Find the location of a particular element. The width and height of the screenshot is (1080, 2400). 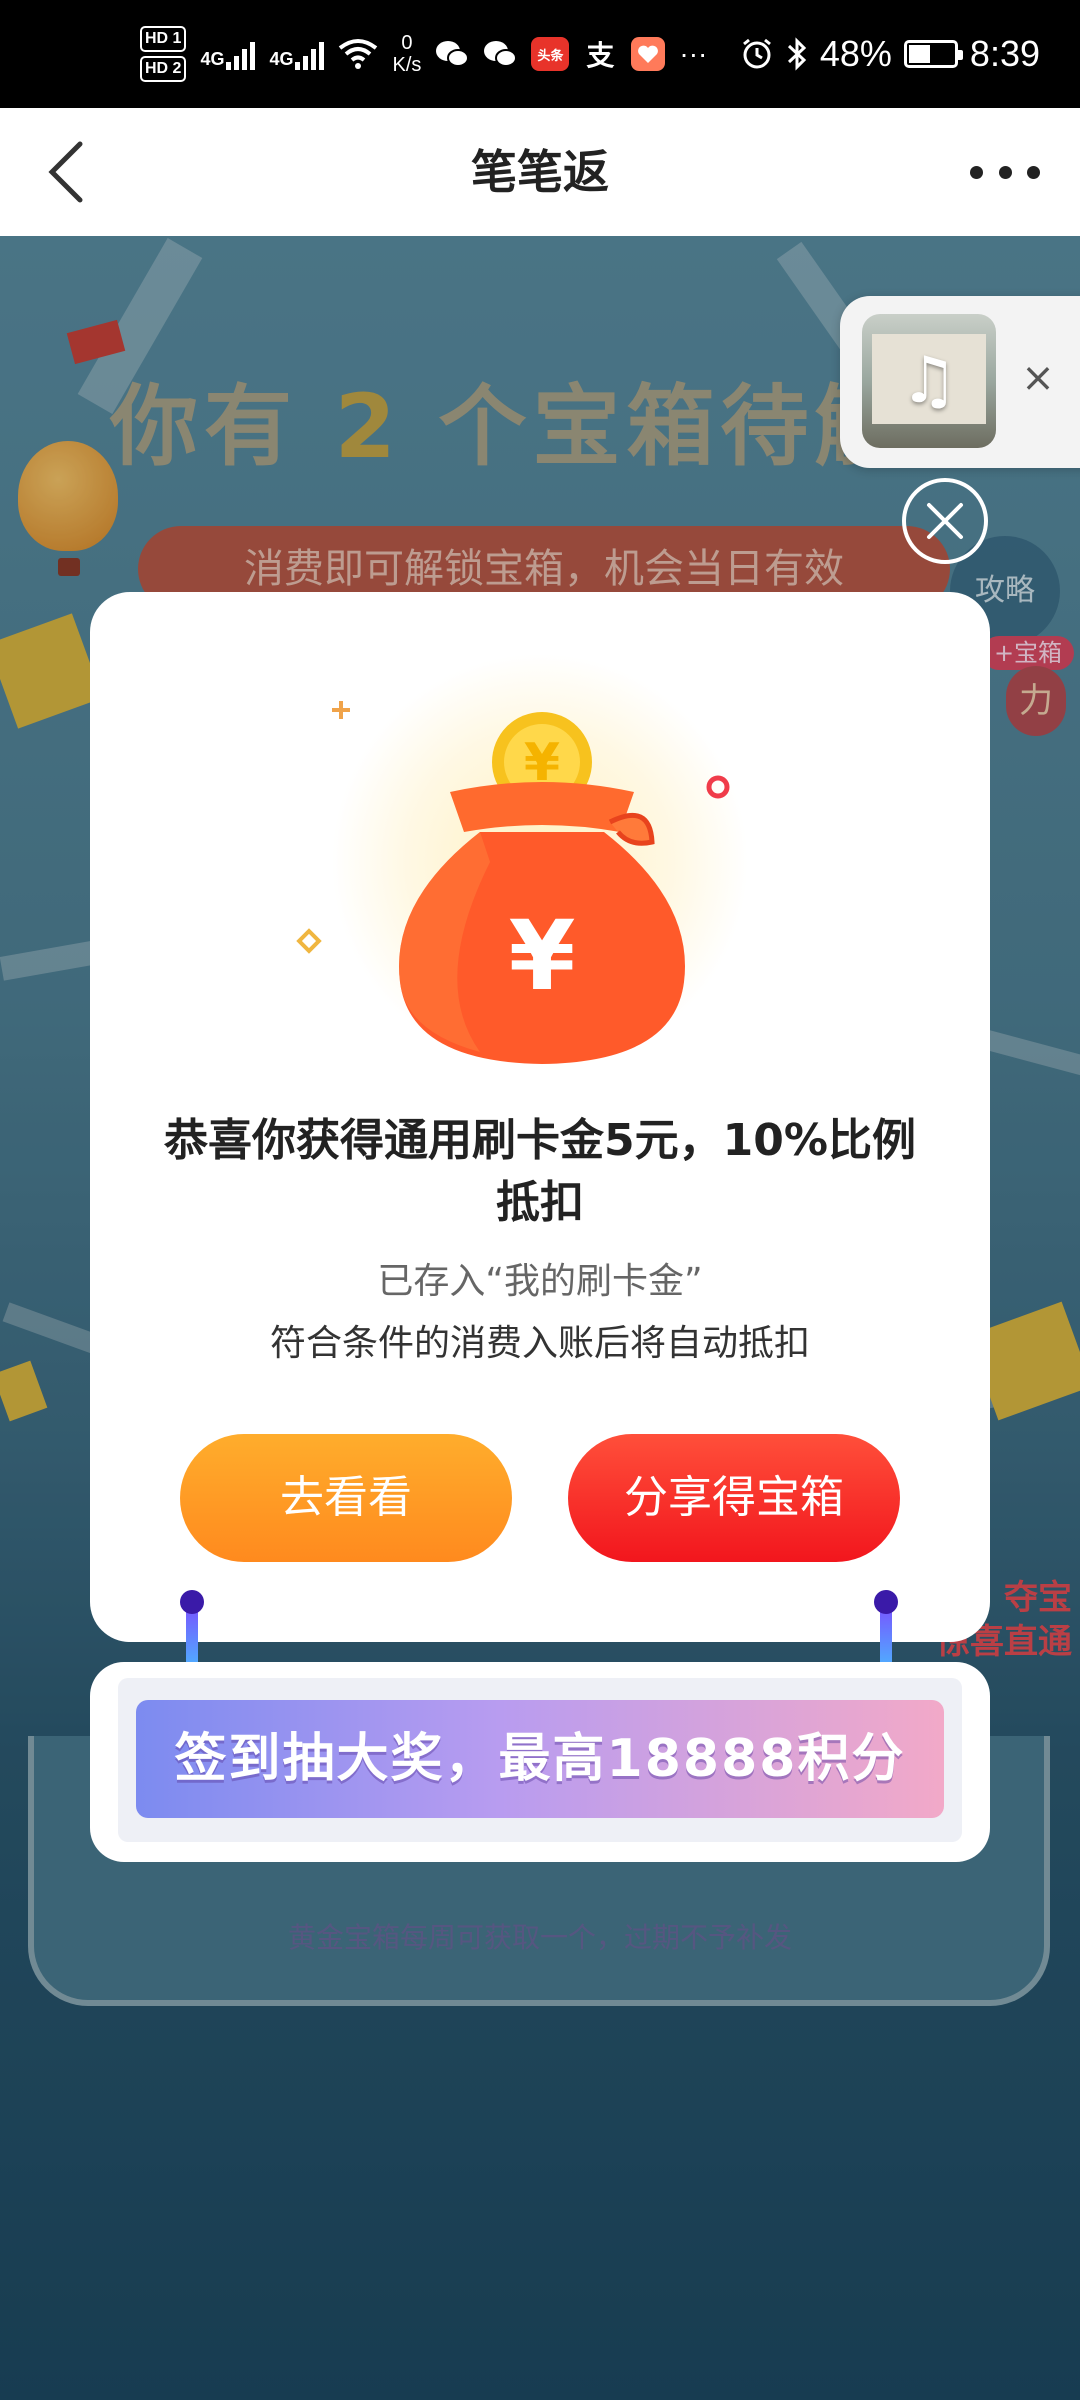

close-icon is located at coordinates (945, 521).